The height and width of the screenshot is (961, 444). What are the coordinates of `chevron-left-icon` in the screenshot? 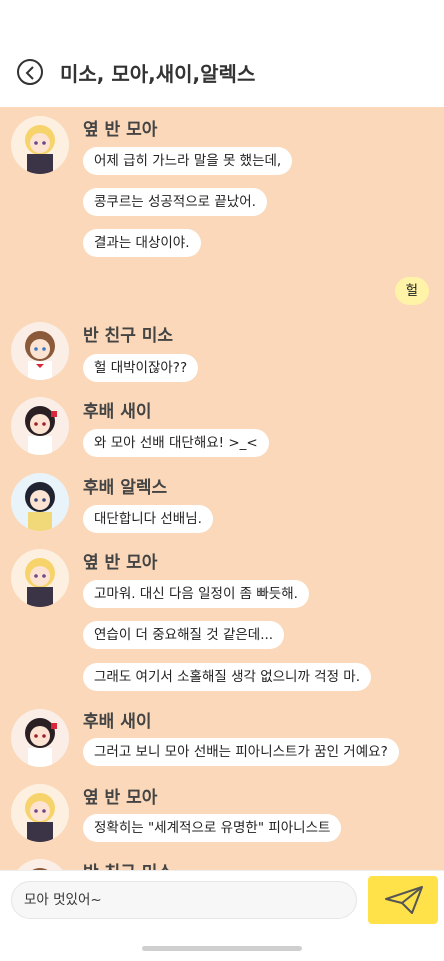 It's located at (29, 73).